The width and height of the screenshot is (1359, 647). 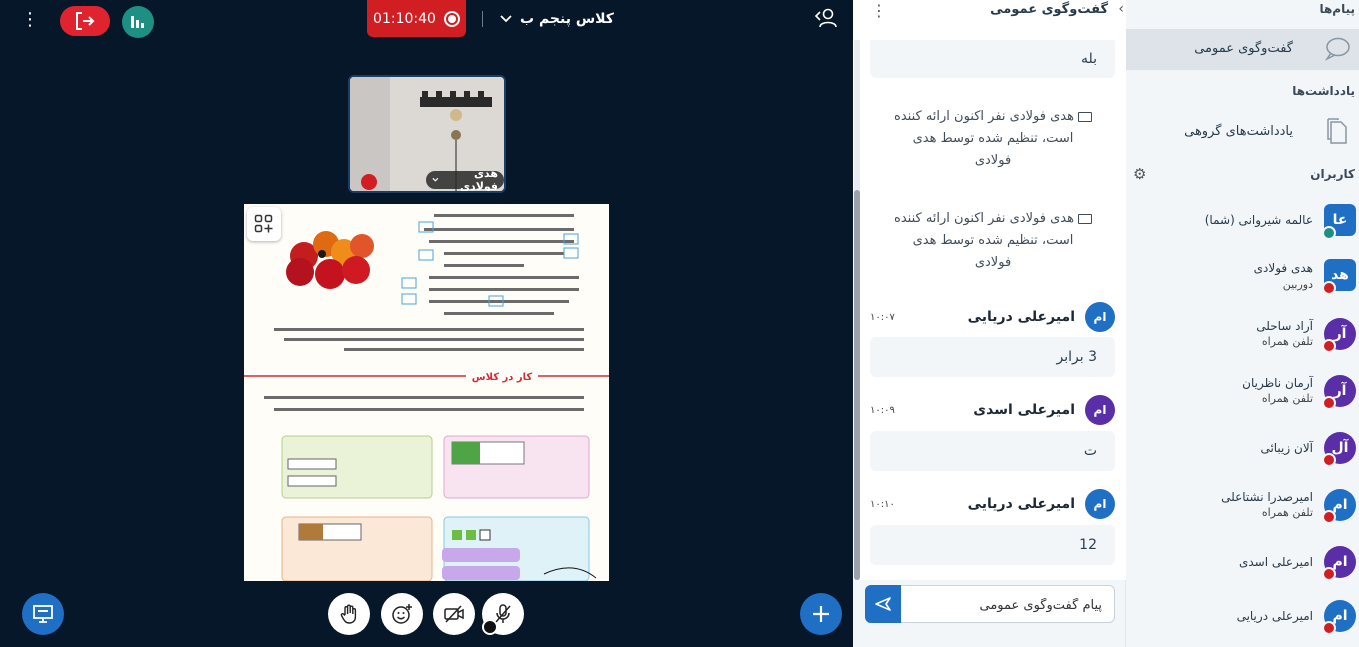 I want to click on user-name: عالمه شیروانی (شما), so click(x=1258, y=220).